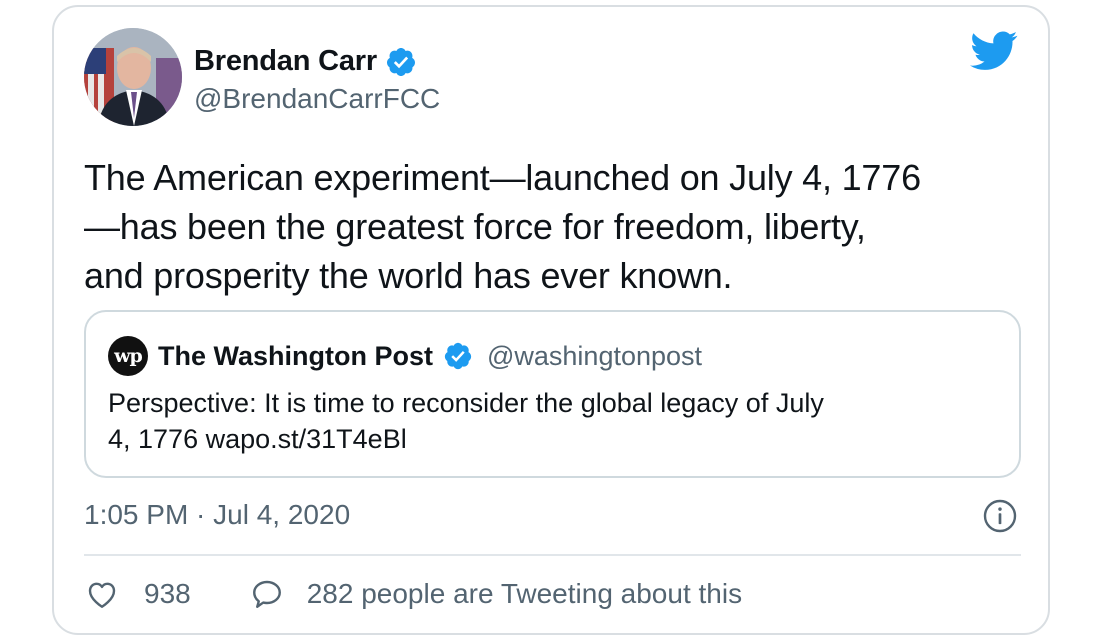 The height and width of the screenshot is (643, 1100). Describe the element at coordinates (128, 356) in the screenshot. I see `washington-post-logo: wp` at that location.